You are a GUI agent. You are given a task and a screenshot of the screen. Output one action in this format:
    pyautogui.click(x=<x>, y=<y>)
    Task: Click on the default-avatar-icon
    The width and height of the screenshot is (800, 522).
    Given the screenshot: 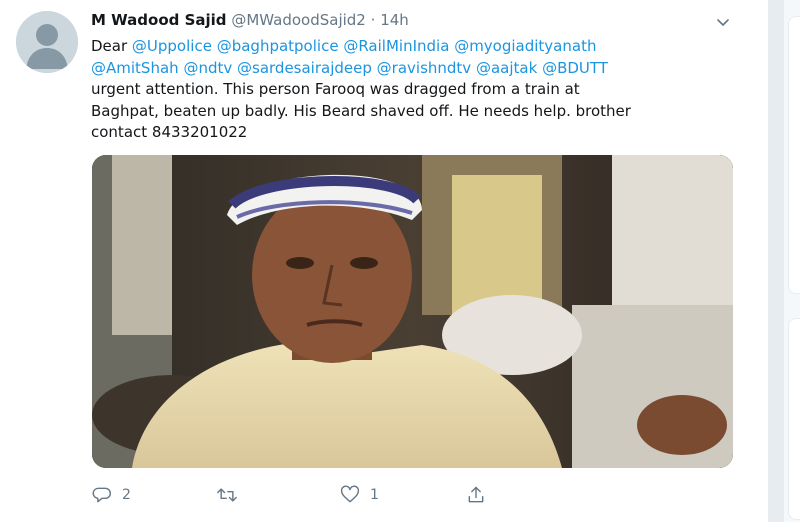 What is the action you would take?
    pyautogui.click(x=47, y=42)
    